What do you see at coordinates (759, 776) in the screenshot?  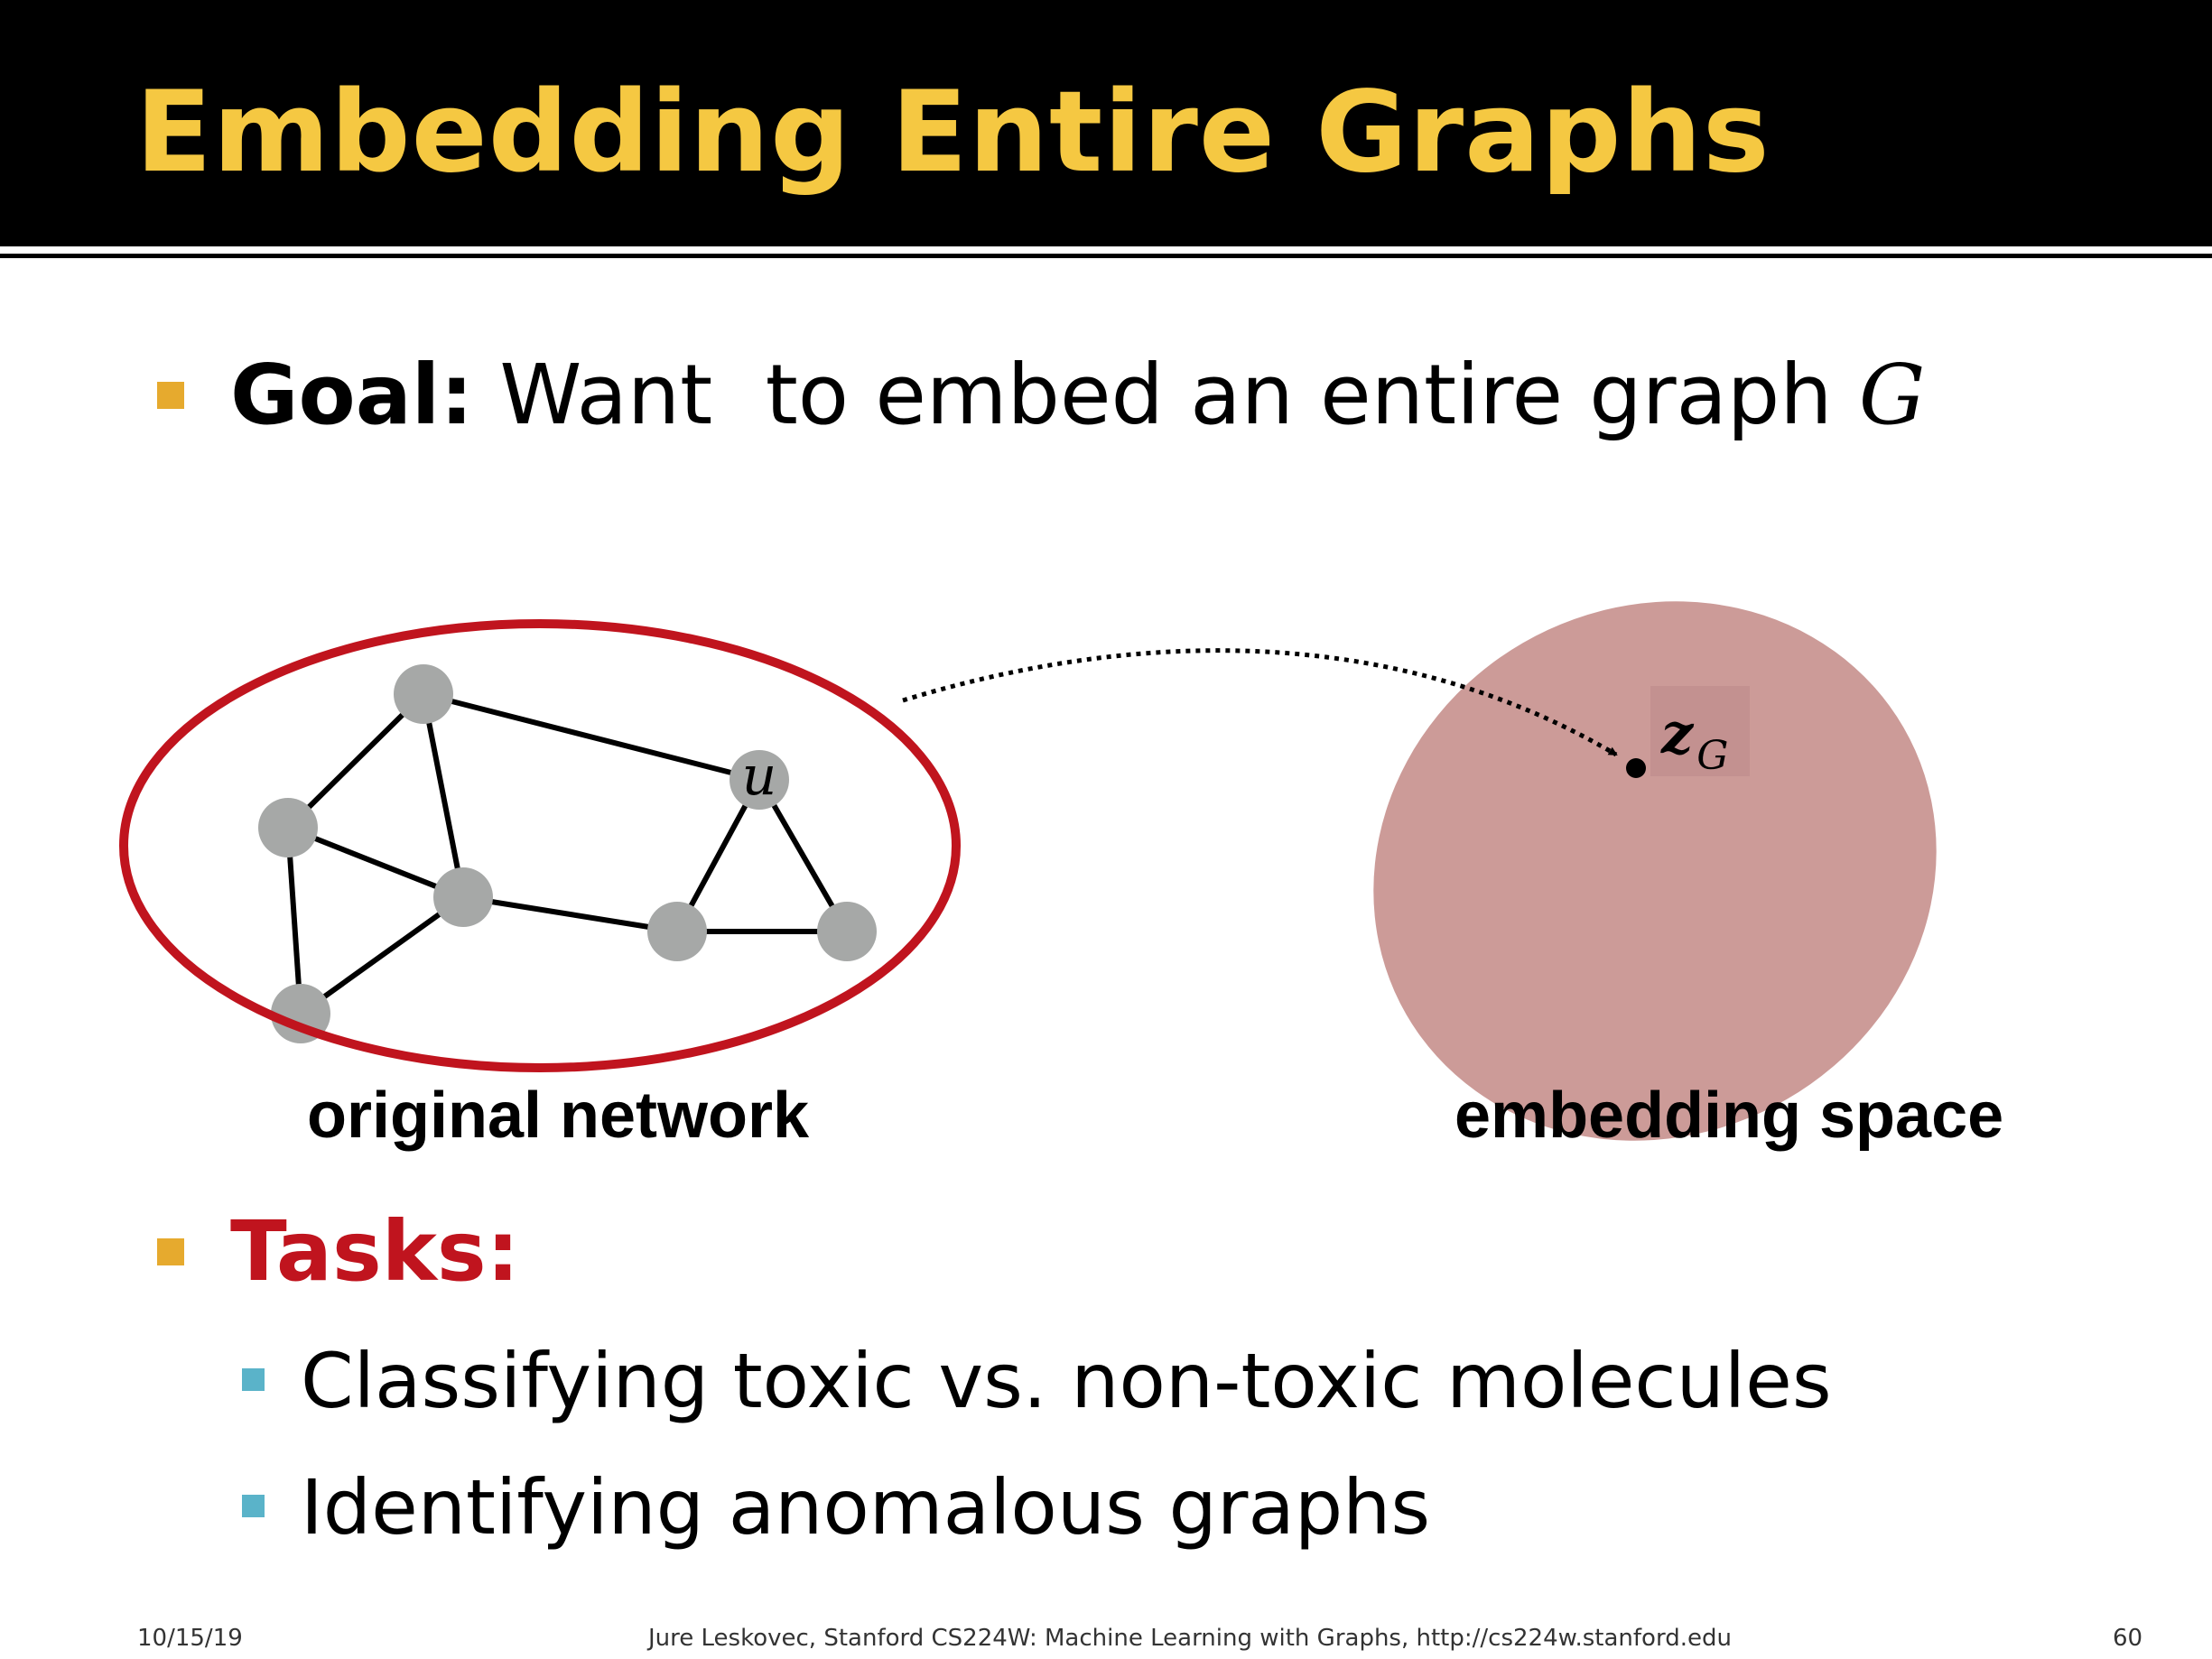 I see `node-u-label: u` at bounding box center [759, 776].